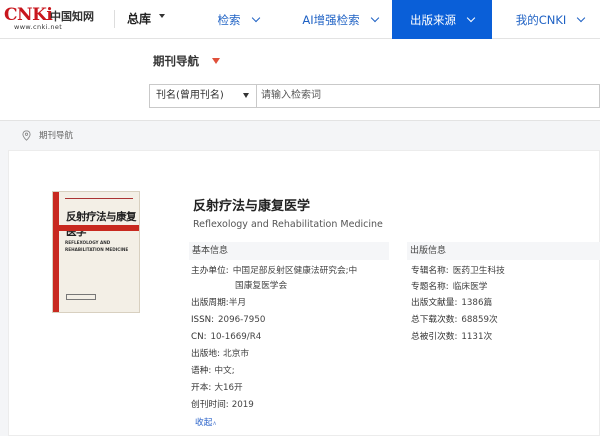 Image resolution: width=600 pixels, height=436 pixels. What do you see at coordinates (99, 228) in the screenshot?
I see `cover-band` at bounding box center [99, 228].